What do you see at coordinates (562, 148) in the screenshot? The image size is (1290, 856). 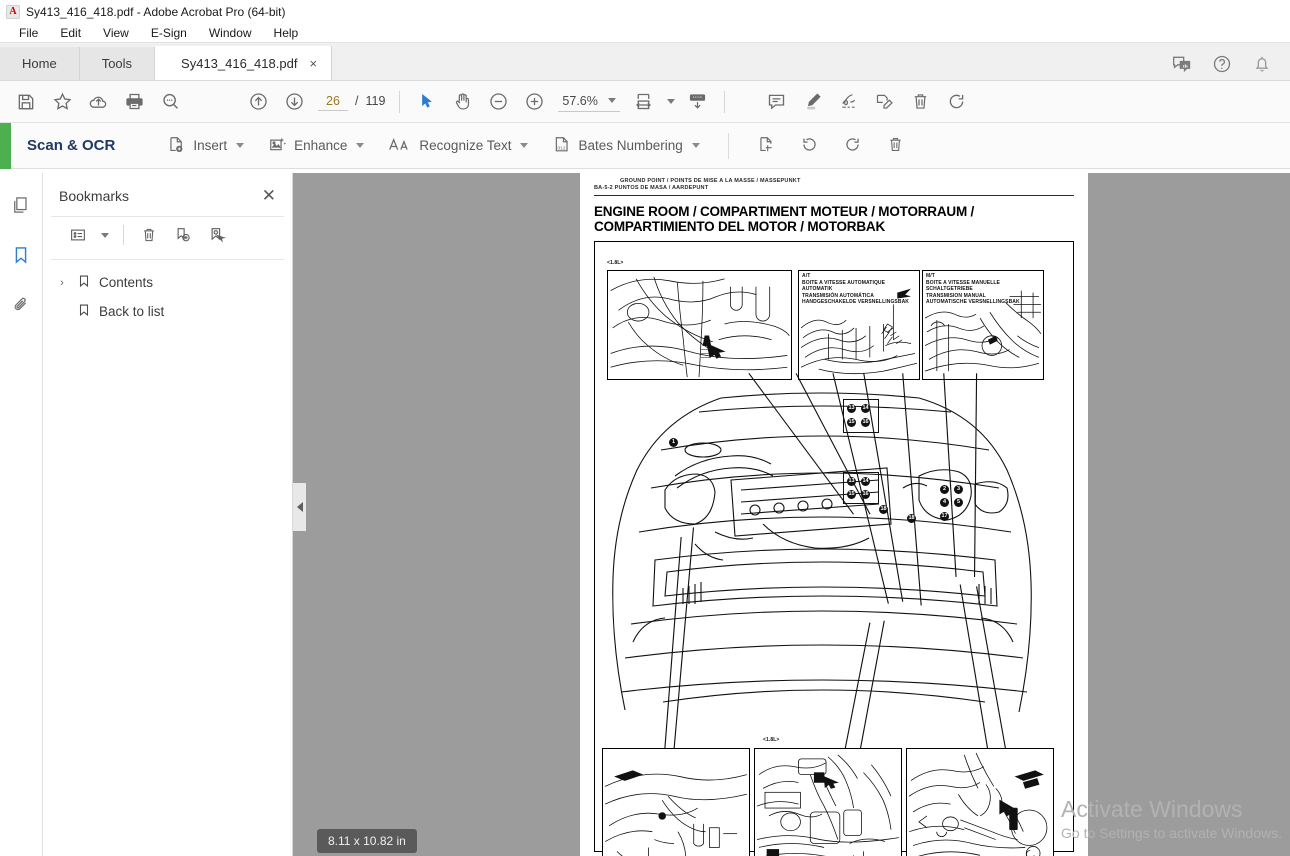 I see `svg-text: 012` at bounding box center [562, 148].